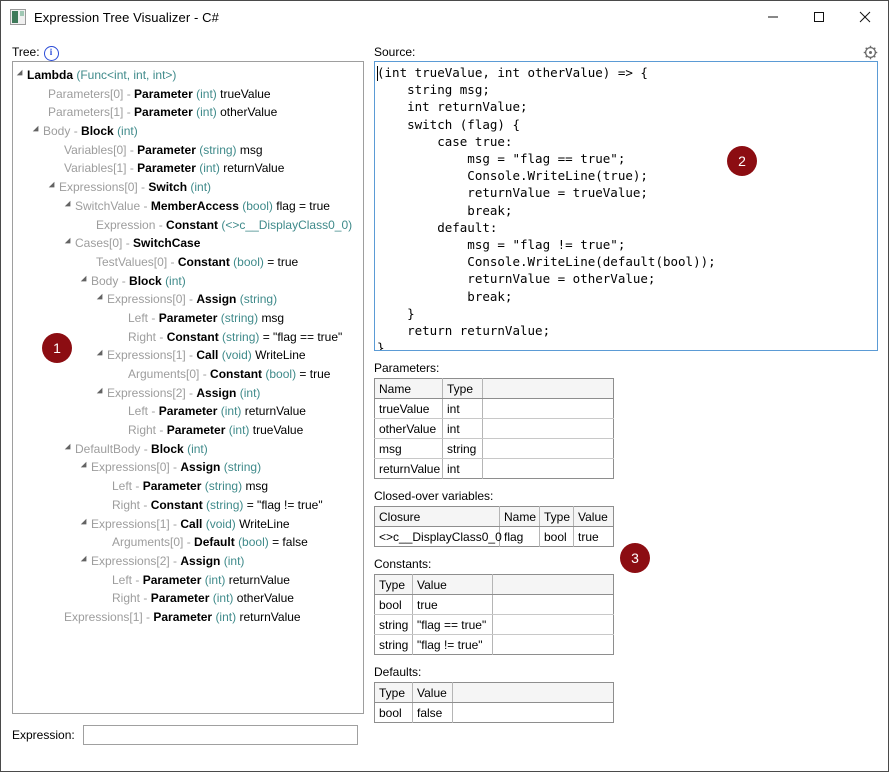 The height and width of the screenshot is (772, 889). I want to click on table-cell: otherValue, so click(408, 428).